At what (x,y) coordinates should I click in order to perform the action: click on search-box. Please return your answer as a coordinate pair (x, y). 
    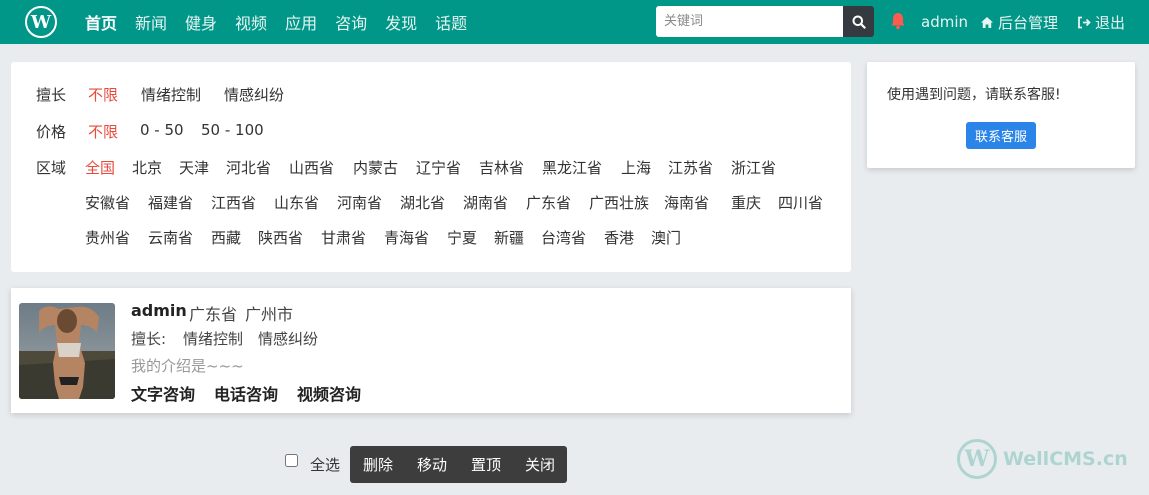
    Looking at the image, I should click on (765, 21).